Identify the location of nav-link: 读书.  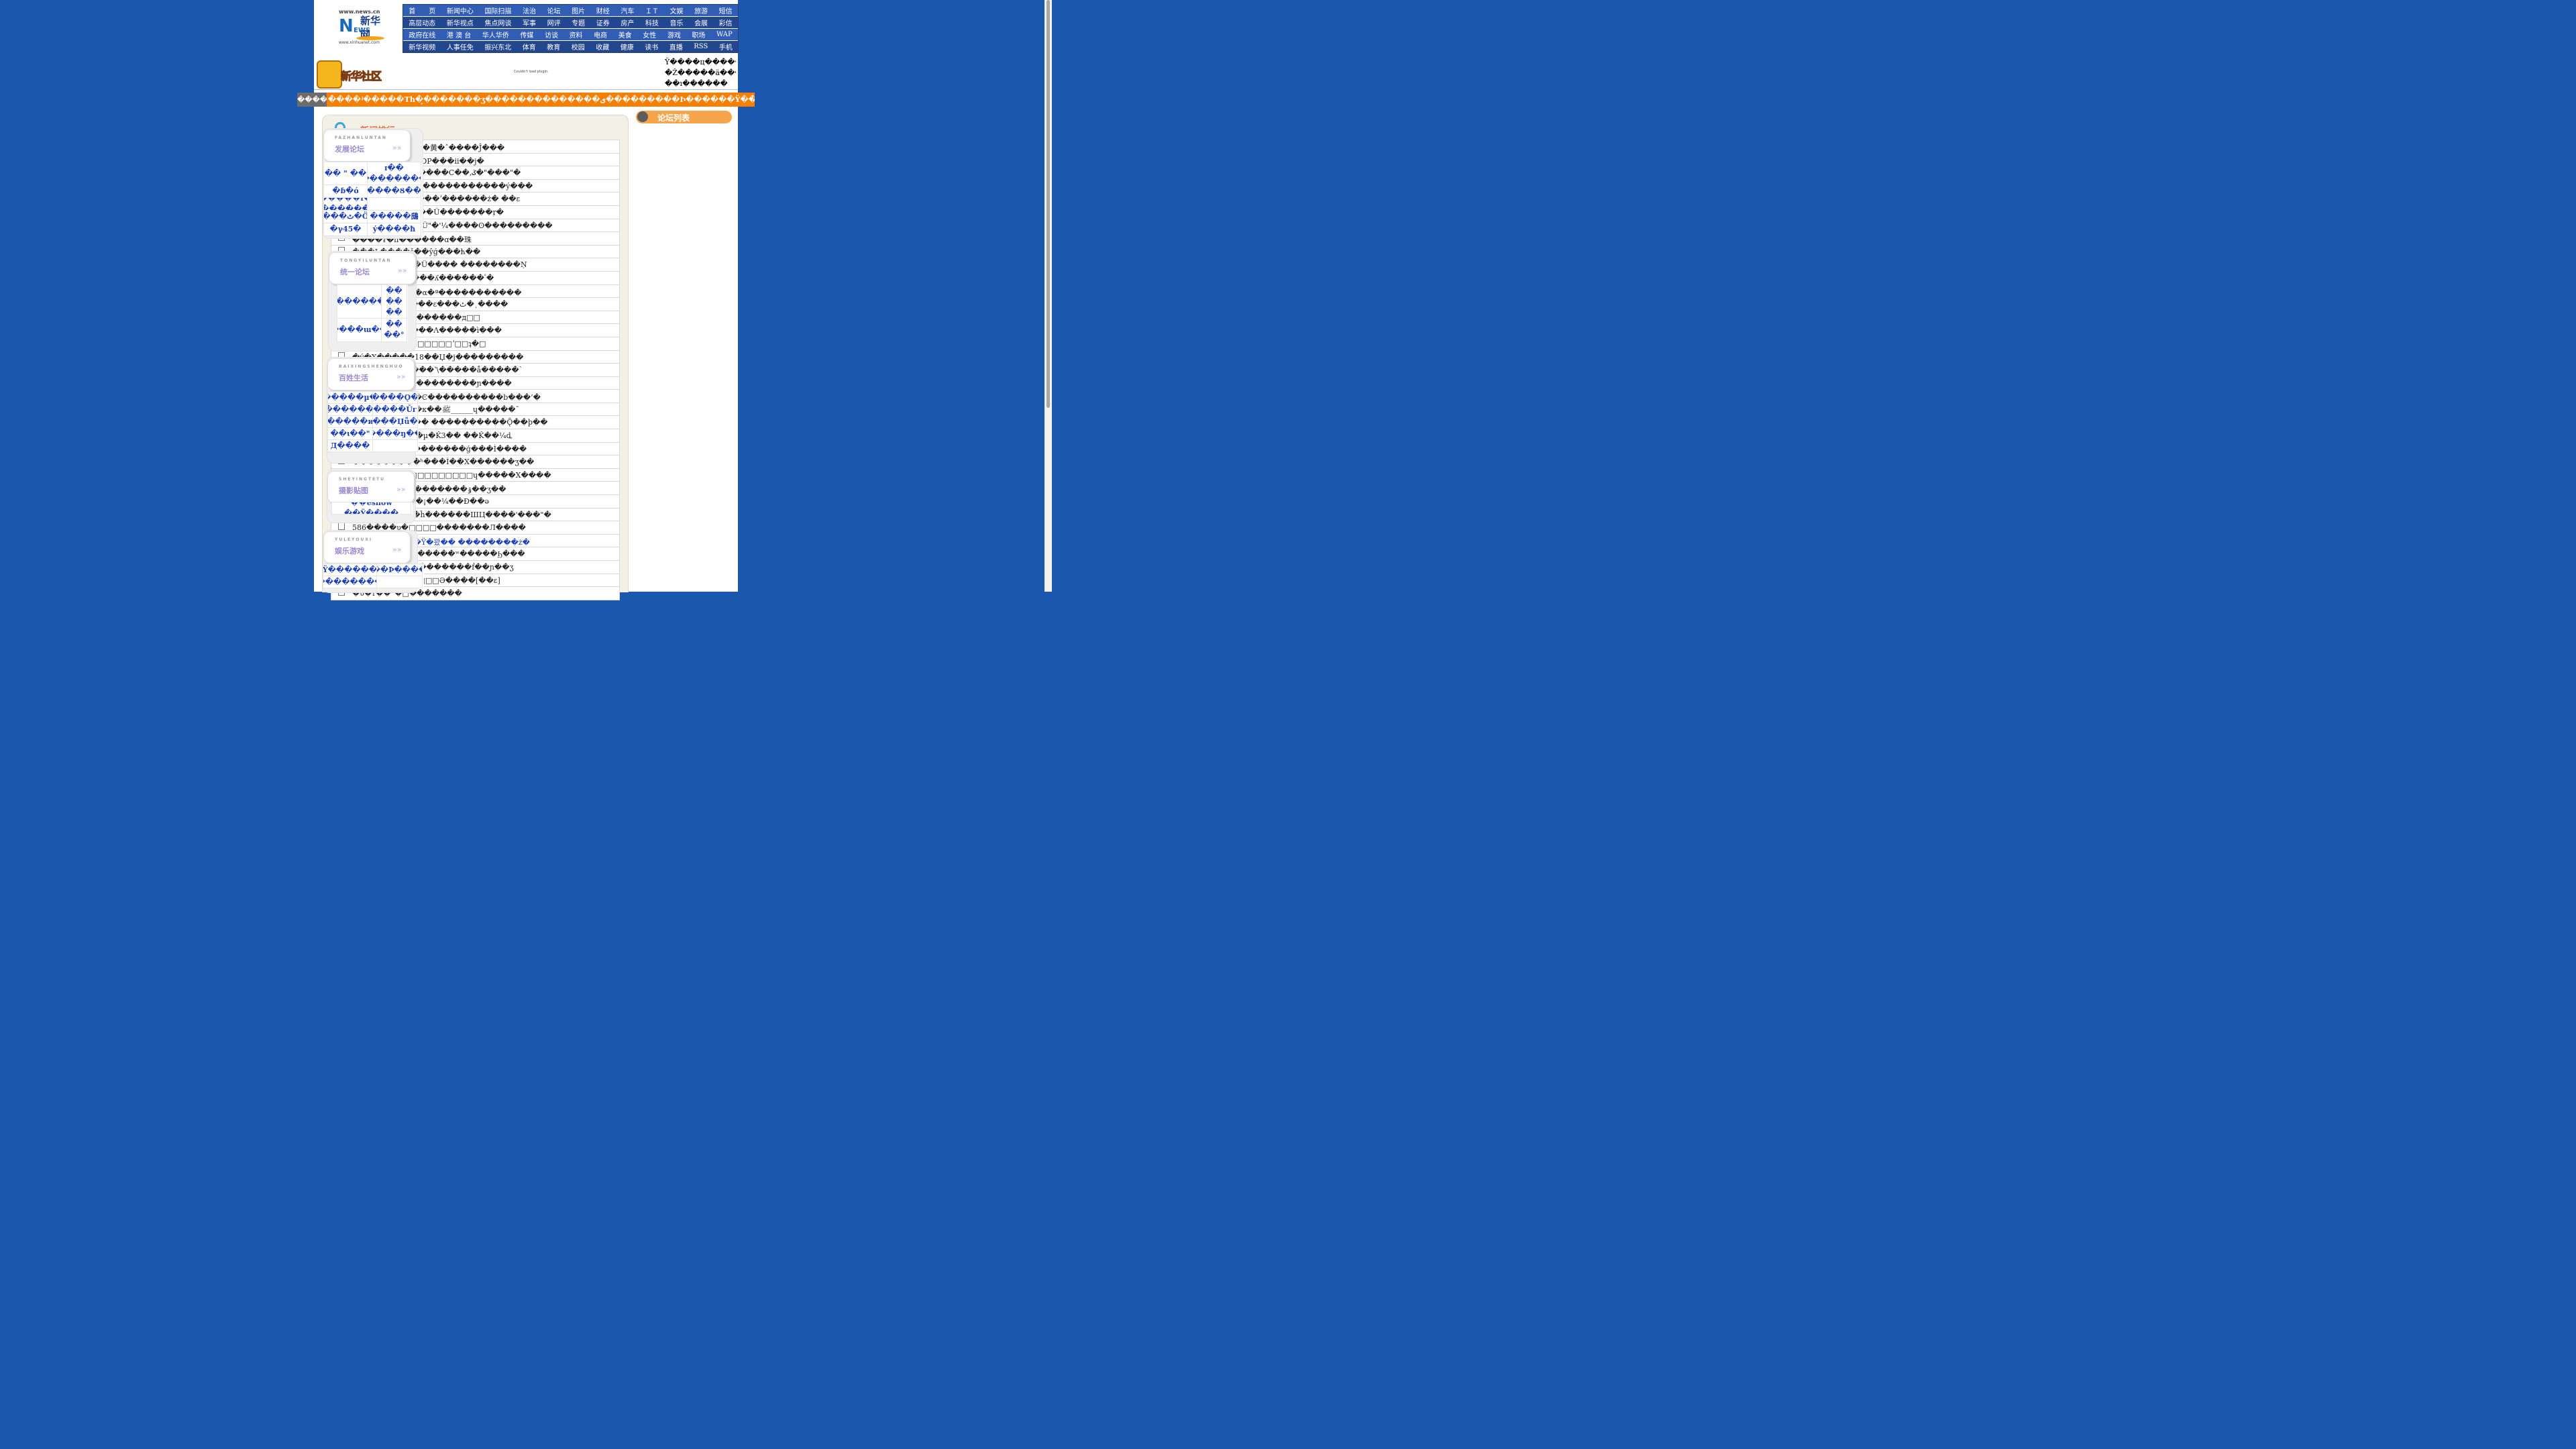
(651, 46).